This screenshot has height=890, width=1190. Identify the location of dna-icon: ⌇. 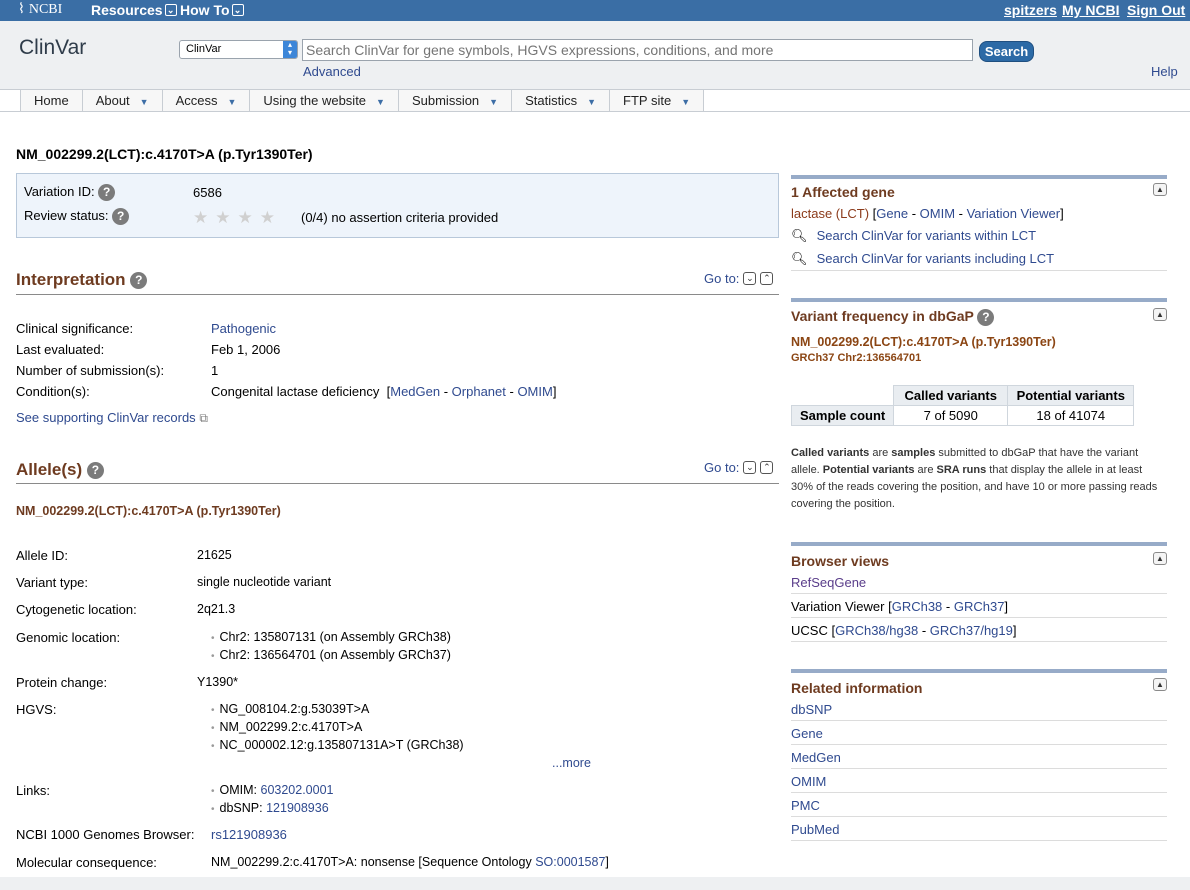
(21, 9).